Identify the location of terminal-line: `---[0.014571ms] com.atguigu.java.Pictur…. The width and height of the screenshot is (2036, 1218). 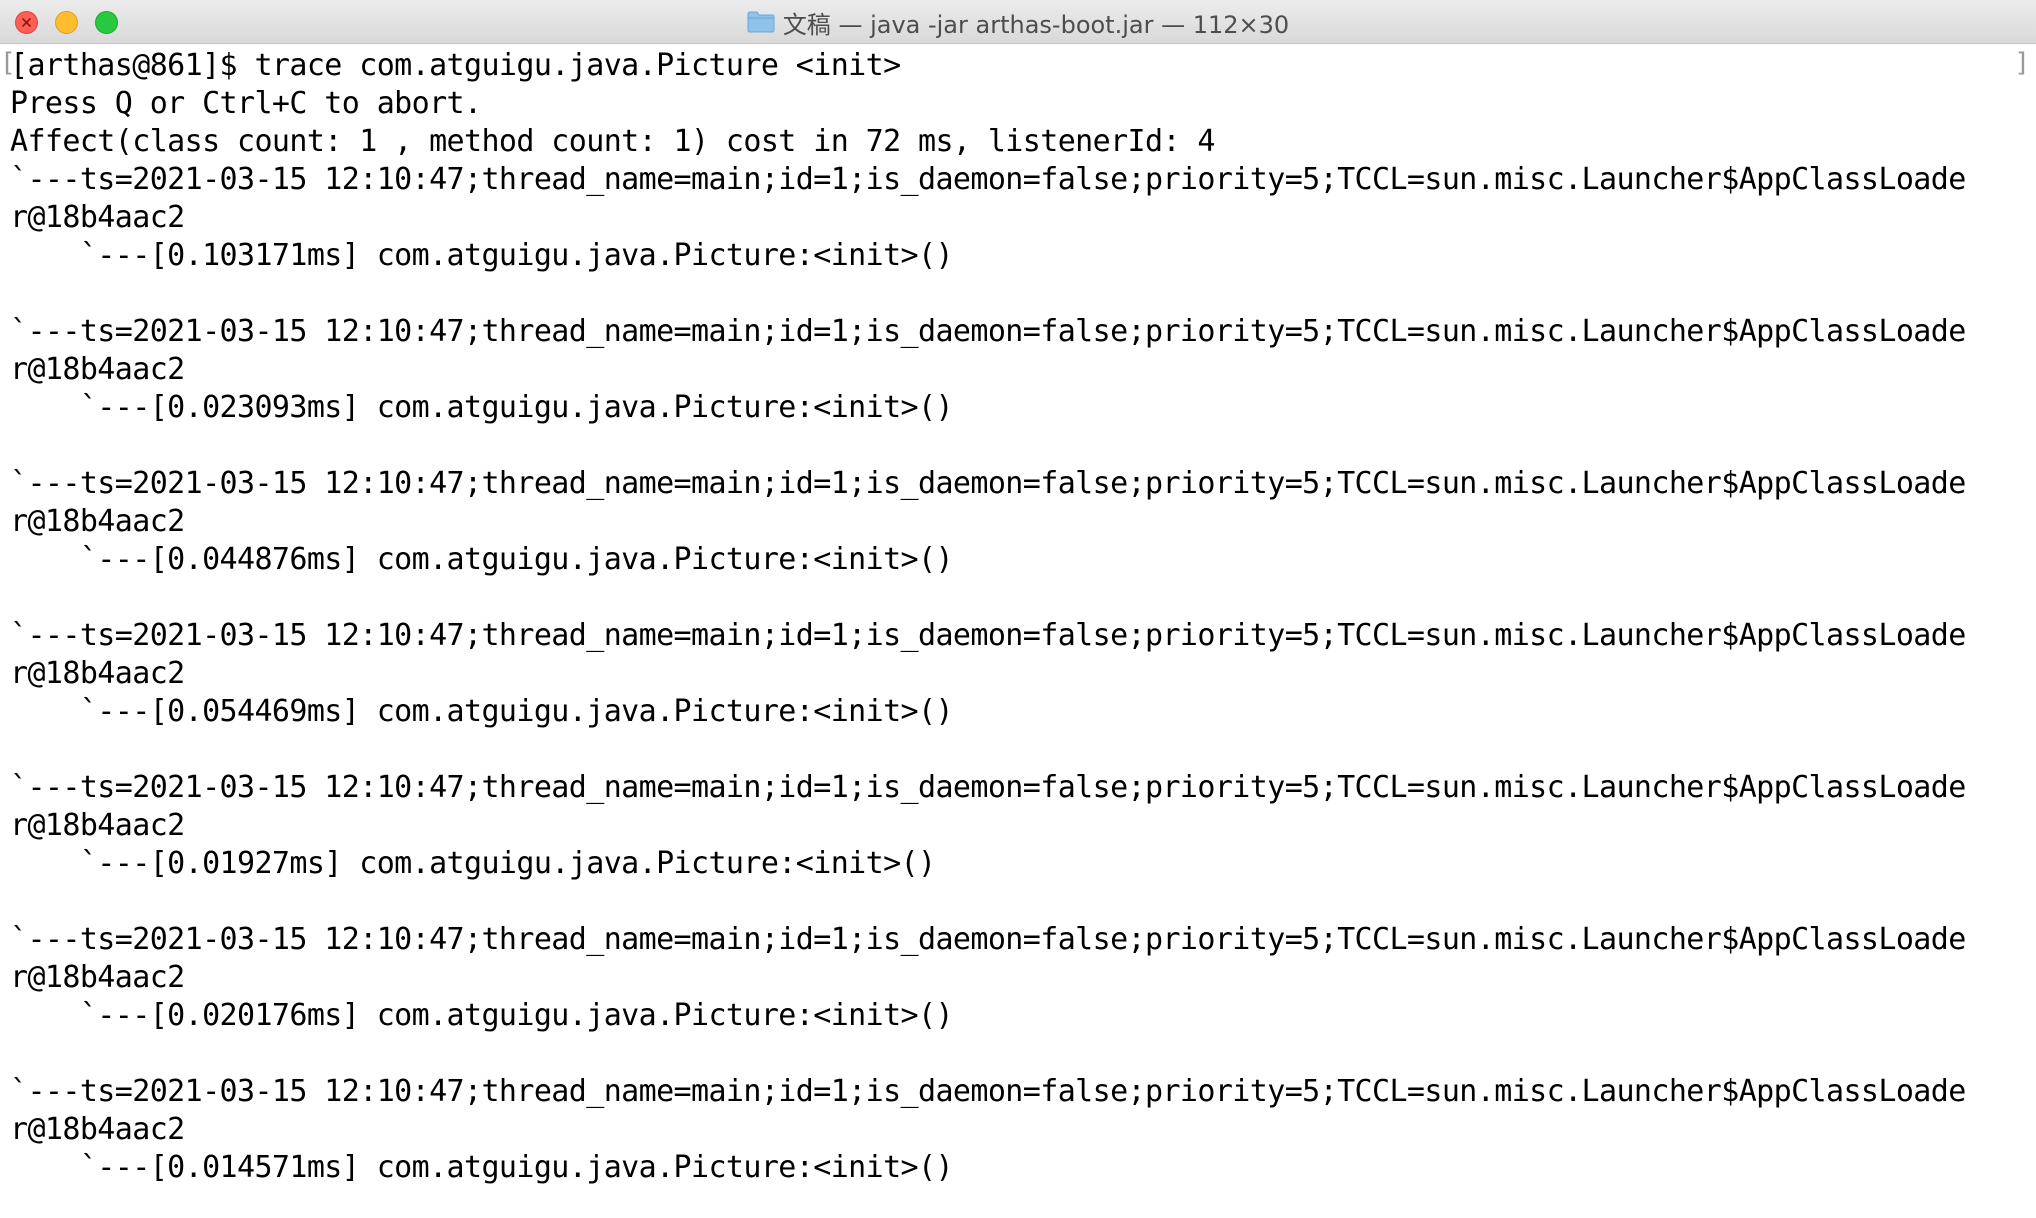
(482, 1167).